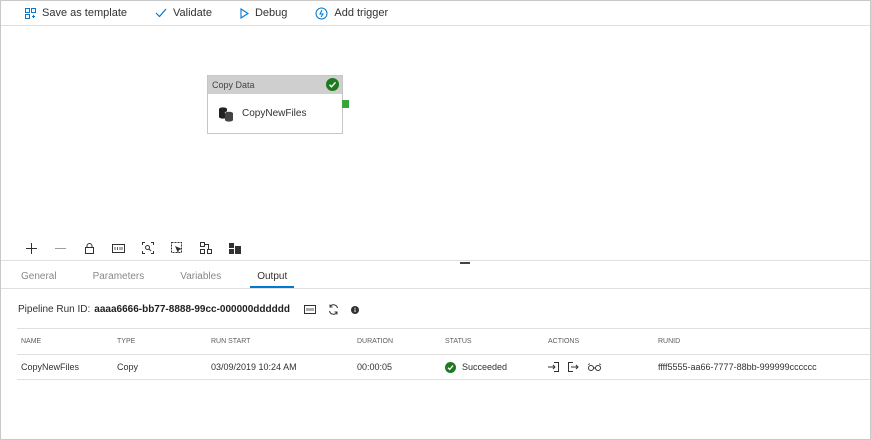 This screenshot has height=440, width=871. I want to click on row-duration: 00:00:05, so click(375, 367).